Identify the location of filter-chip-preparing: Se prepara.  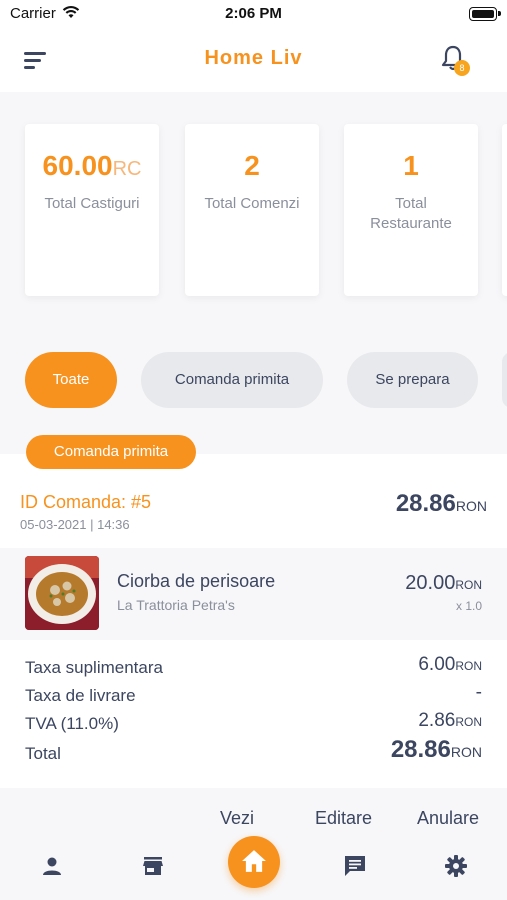
(412, 380).